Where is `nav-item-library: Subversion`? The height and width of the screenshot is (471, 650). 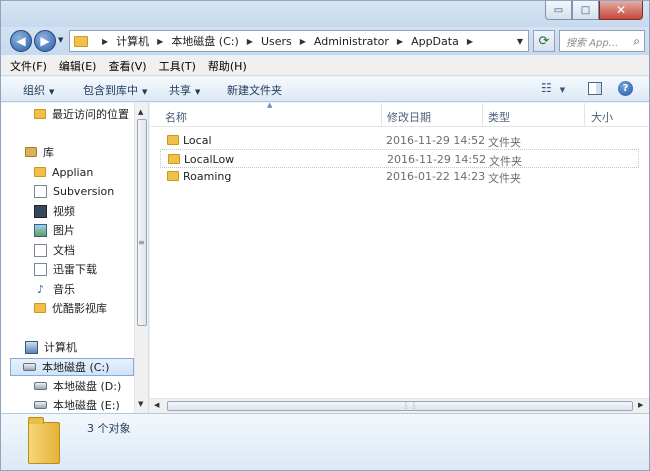 nav-item-library: Subversion is located at coordinates (74, 191).